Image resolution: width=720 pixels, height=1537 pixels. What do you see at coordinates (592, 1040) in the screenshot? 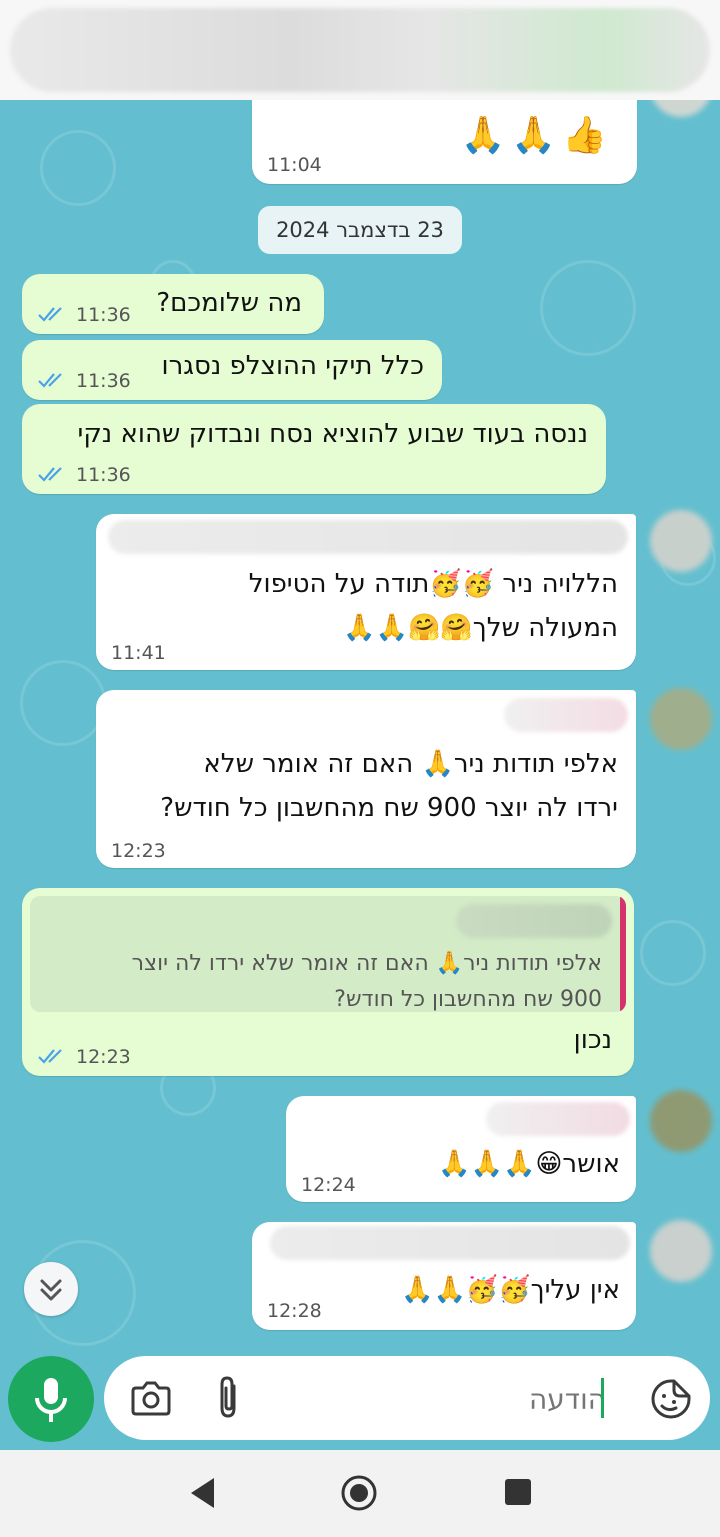
I see `message-text: נכון` at bounding box center [592, 1040].